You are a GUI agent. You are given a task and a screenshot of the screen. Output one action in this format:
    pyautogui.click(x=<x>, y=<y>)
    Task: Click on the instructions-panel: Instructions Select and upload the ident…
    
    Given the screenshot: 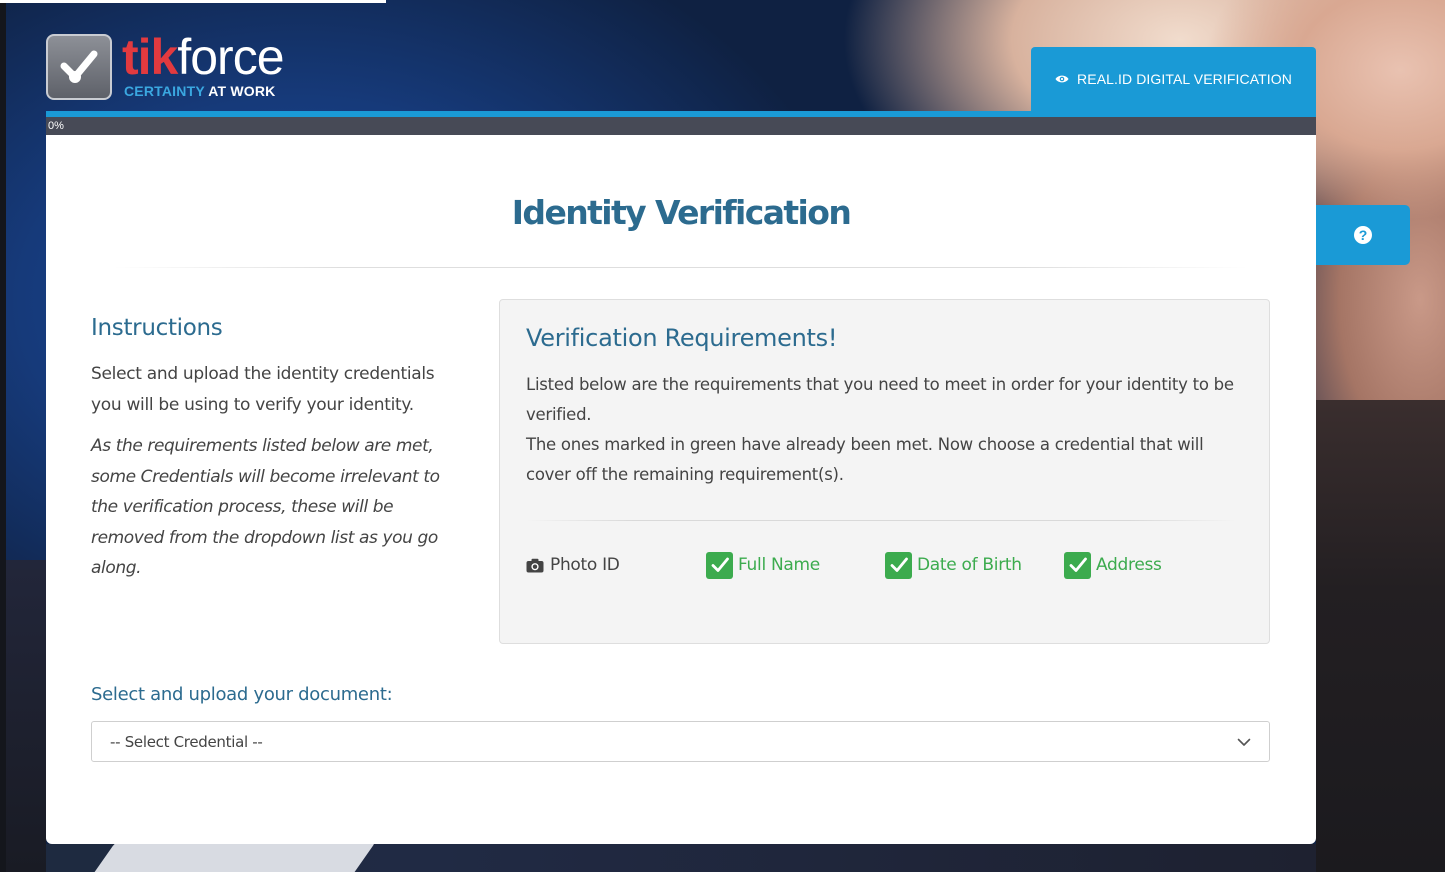 What is the action you would take?
    pyautogui.click(x=276, y=449)
    